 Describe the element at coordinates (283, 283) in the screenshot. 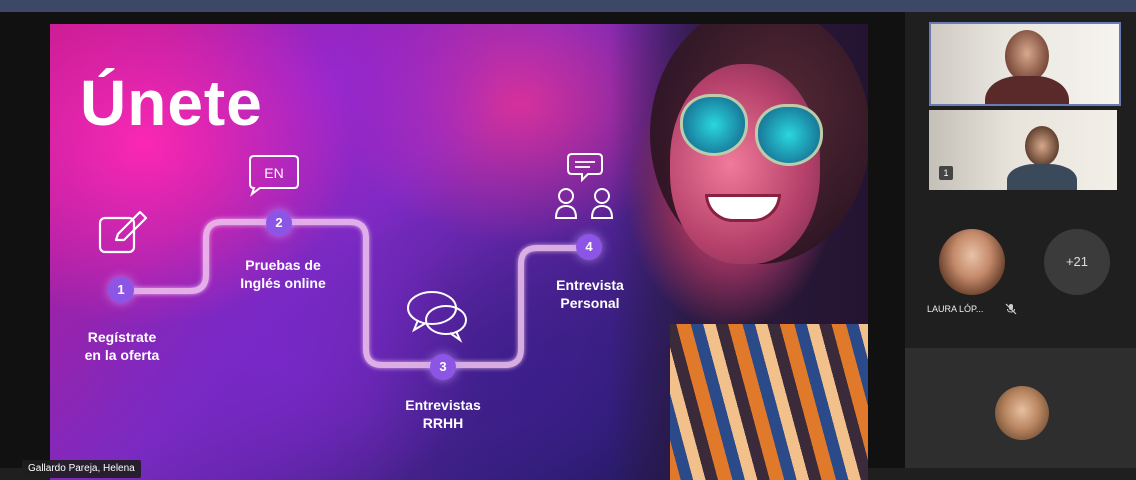

I see `step-2-label-line2: Inglés online` at that location.